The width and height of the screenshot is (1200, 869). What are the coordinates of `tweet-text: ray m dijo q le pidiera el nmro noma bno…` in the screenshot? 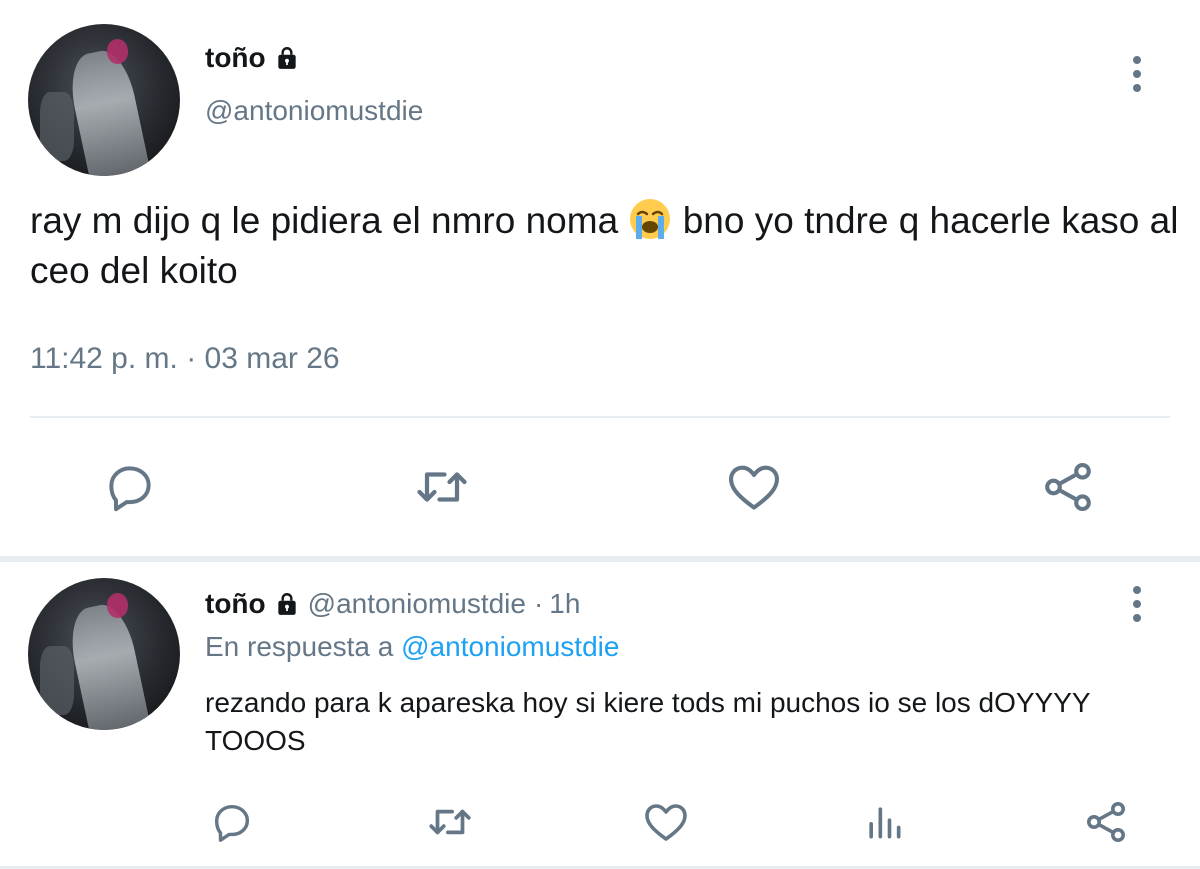 It's located at (610, 246).